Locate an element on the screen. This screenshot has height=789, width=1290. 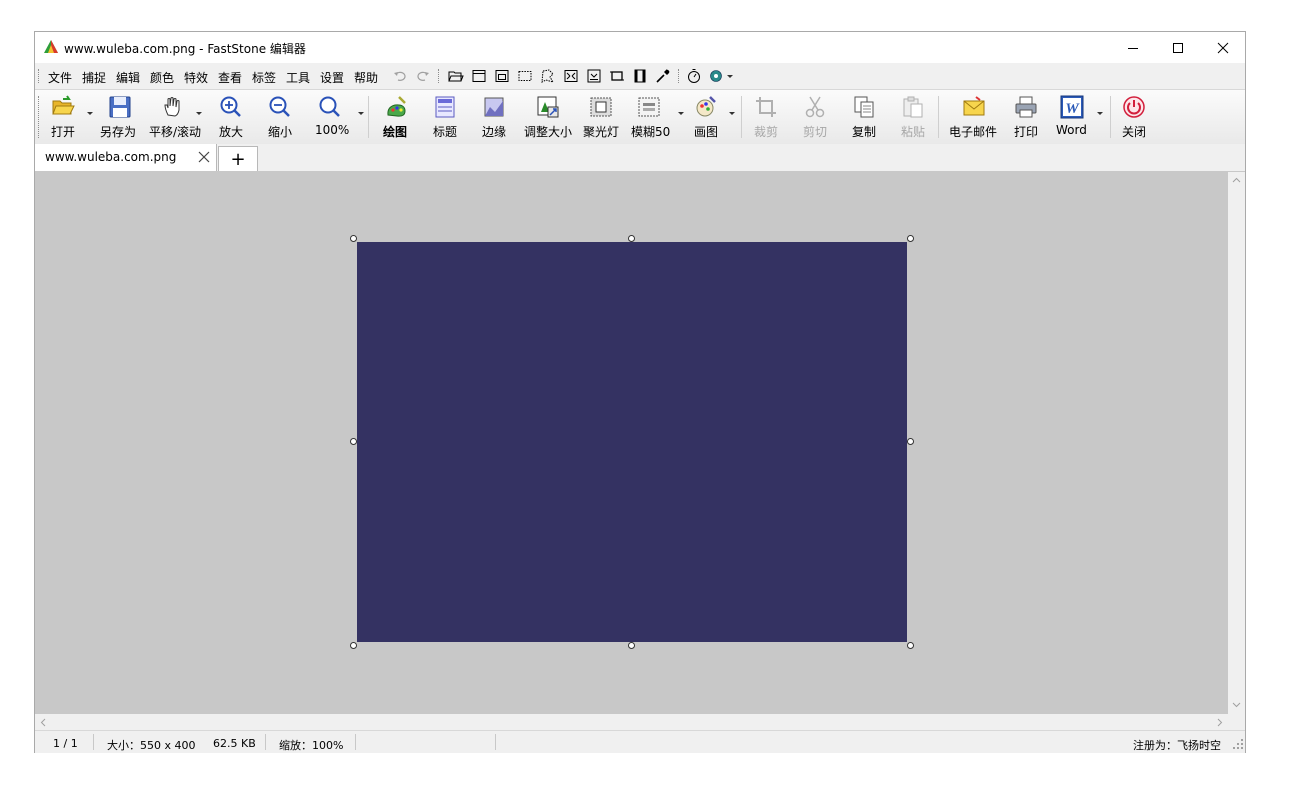
settings-dropdown-arrow is located at coordinates (730, 76).